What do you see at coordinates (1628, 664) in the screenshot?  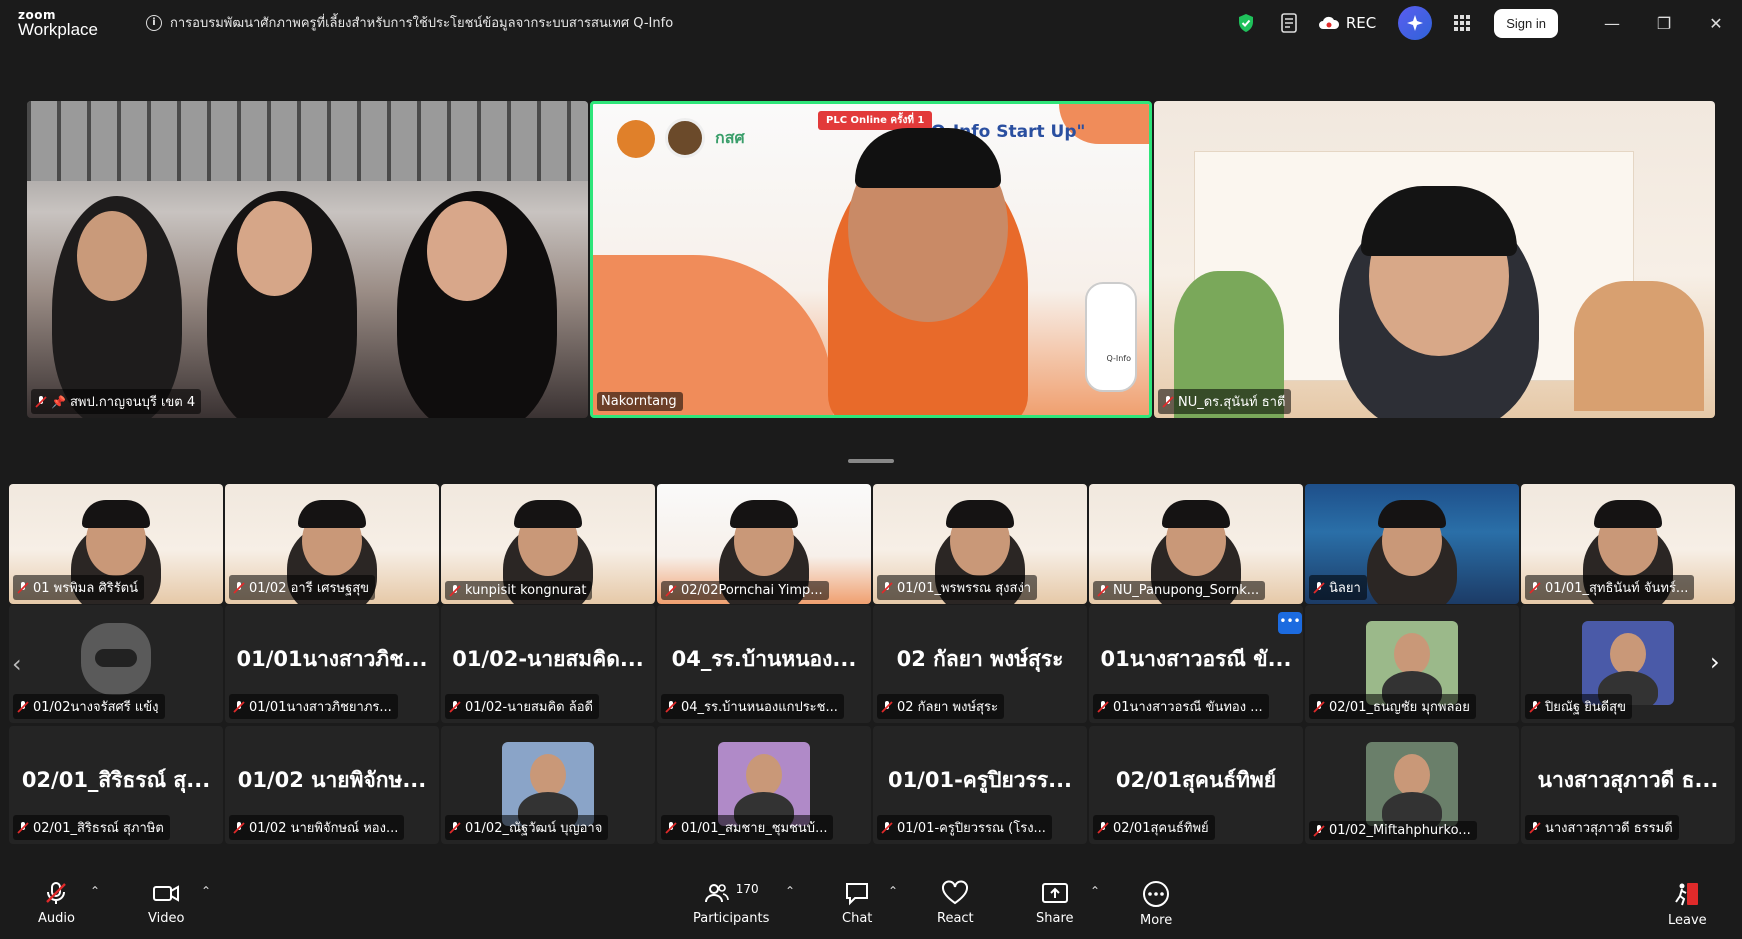 I see `participant-tile: ปิยณัฐ ยินดีสุข` at bounding box center [1628, 664].